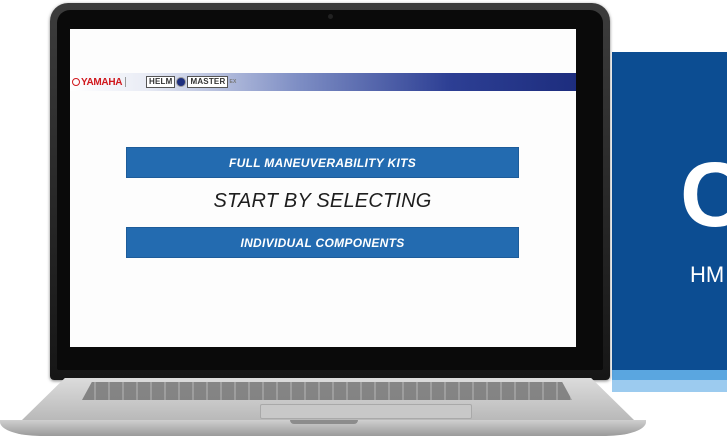 The width and height of the screenshot is (727, 443). What do you see at coordinates (322, 242) in the screenshot?
I see `individual-components-button: INDIVIDUAL COMPONENTS` at bounding box center [322, 242].